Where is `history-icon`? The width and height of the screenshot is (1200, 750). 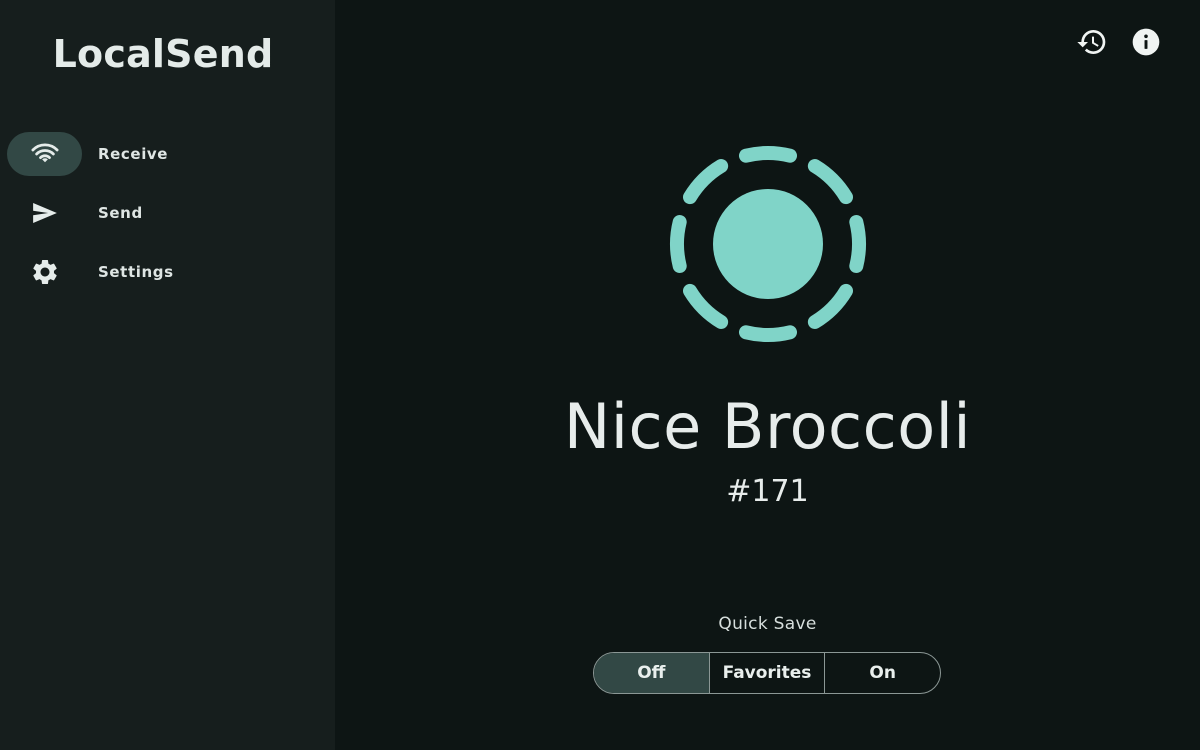
history-icon is located at coordinates (1092, 42).